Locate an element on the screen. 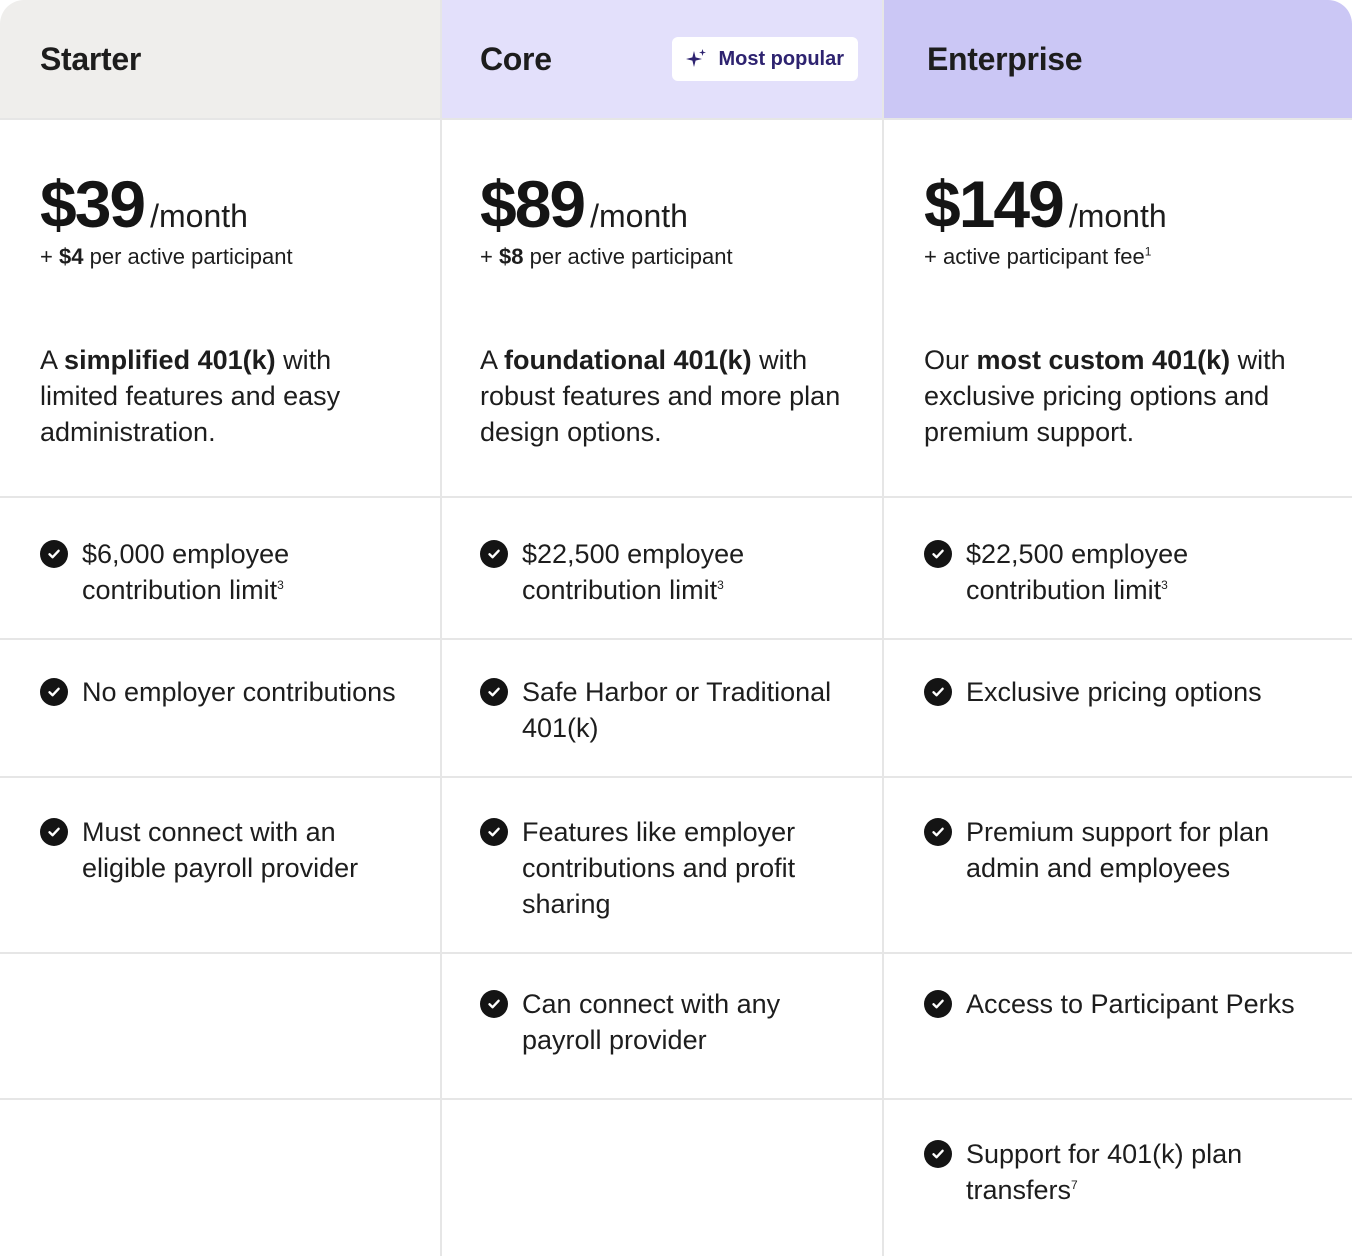 The height and width of the screenshot is (1256, 1352). sparkle-icon is located at coordinates (696, 58).